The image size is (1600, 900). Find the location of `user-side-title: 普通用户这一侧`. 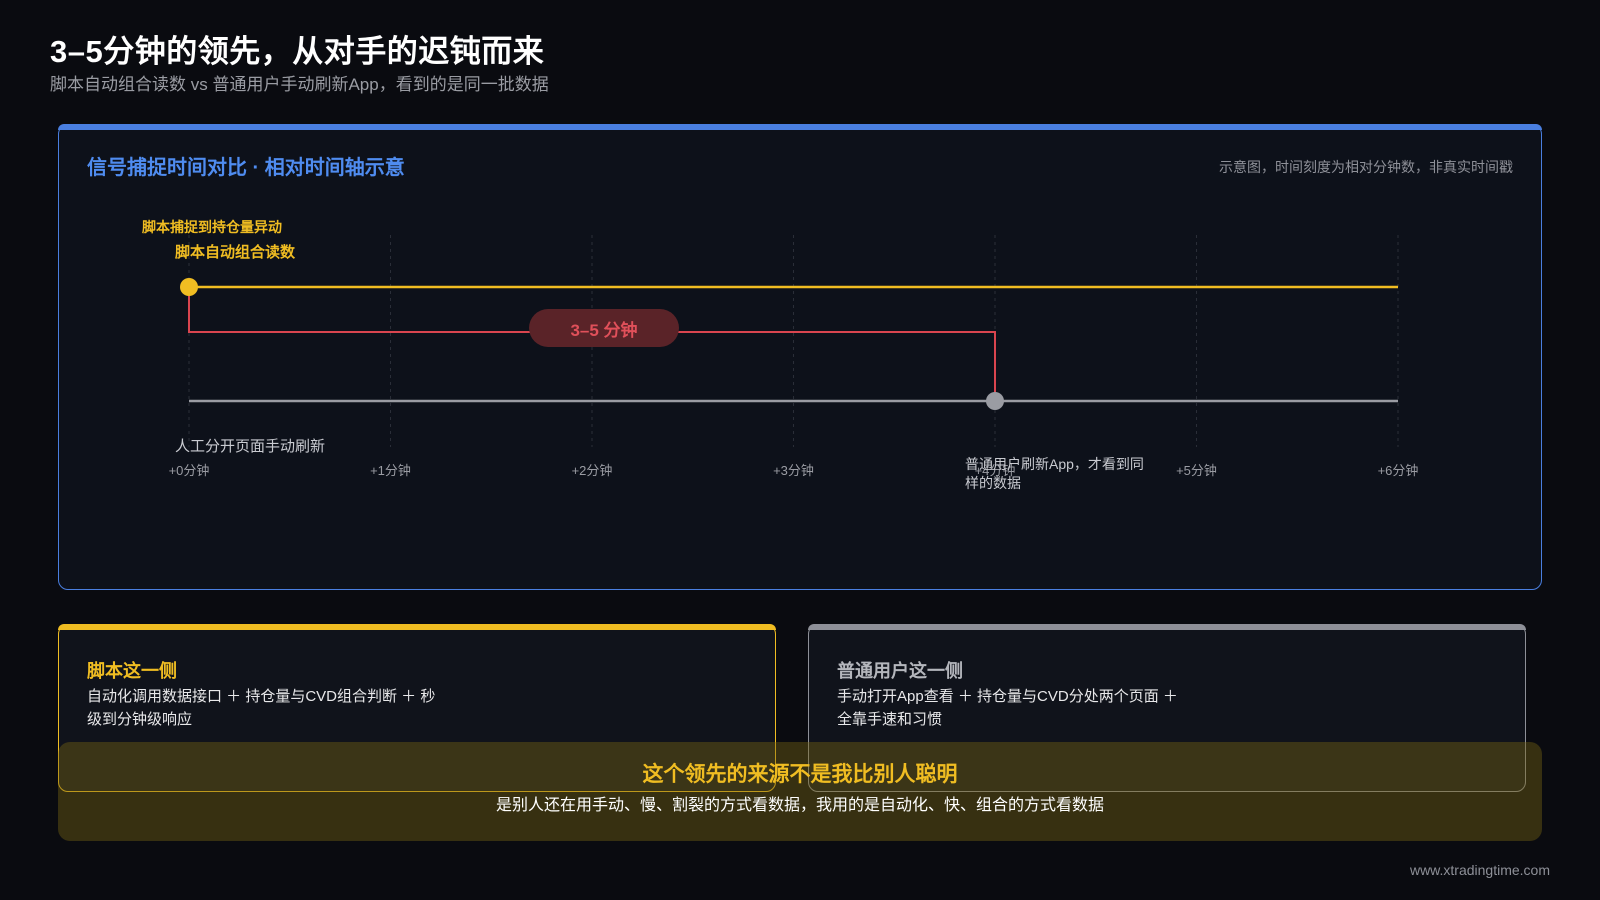

user-side-title: 普通用户这一侧 is located at coordinates (900, 671).